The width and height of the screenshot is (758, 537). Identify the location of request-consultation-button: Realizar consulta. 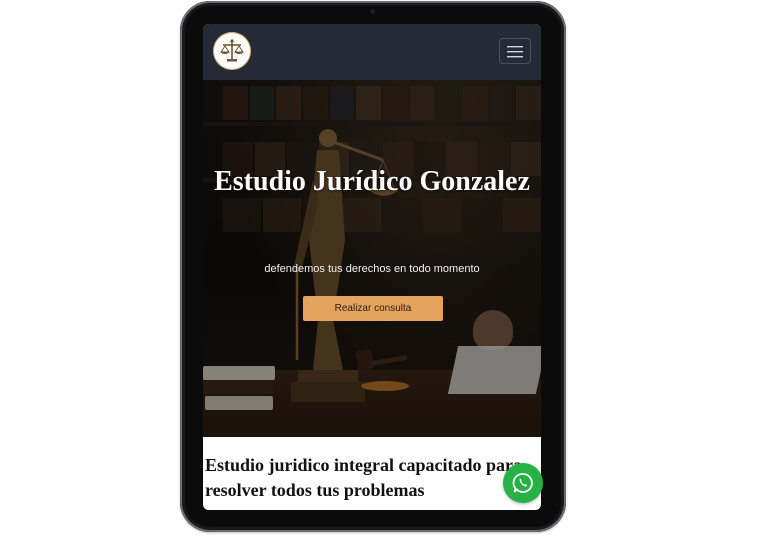
(373, 308).